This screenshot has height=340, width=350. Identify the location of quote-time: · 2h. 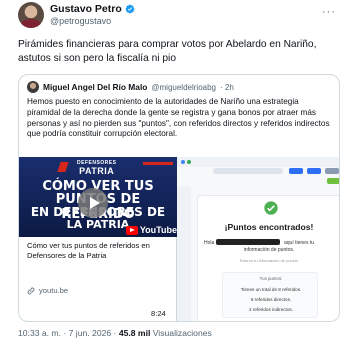
(227, 87).